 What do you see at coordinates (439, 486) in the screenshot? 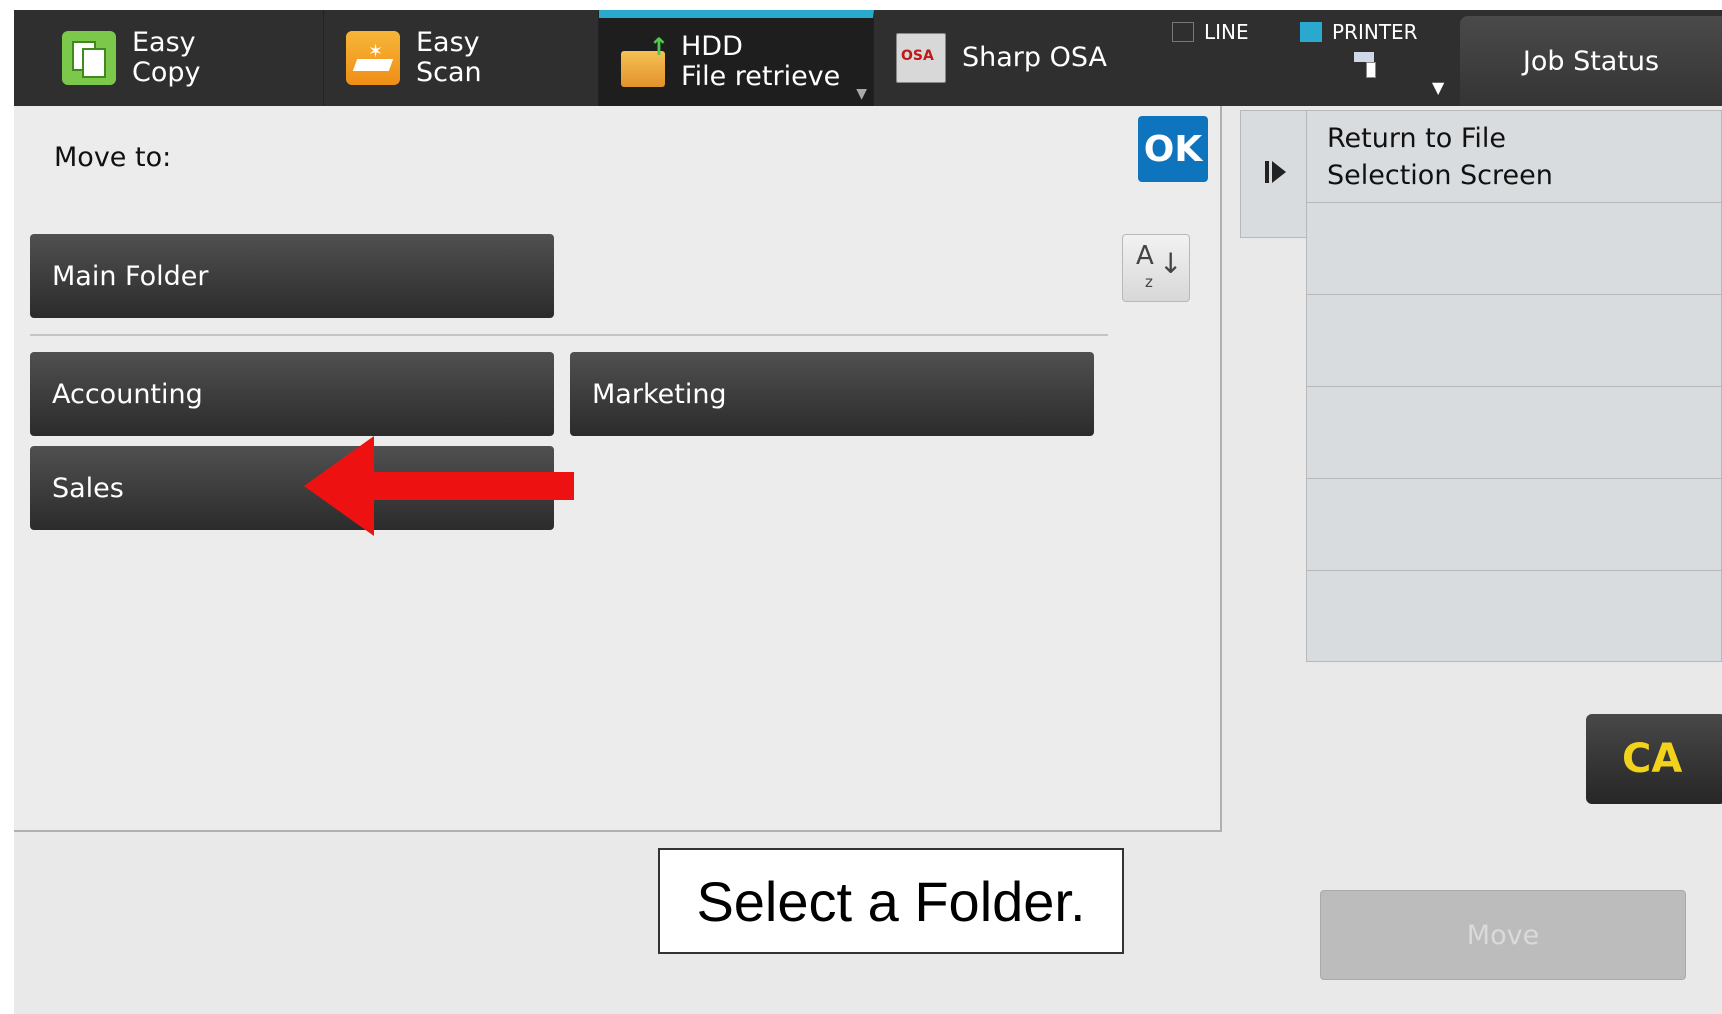
I see `red-arrow-annotation` at bounding box center [439, 486].